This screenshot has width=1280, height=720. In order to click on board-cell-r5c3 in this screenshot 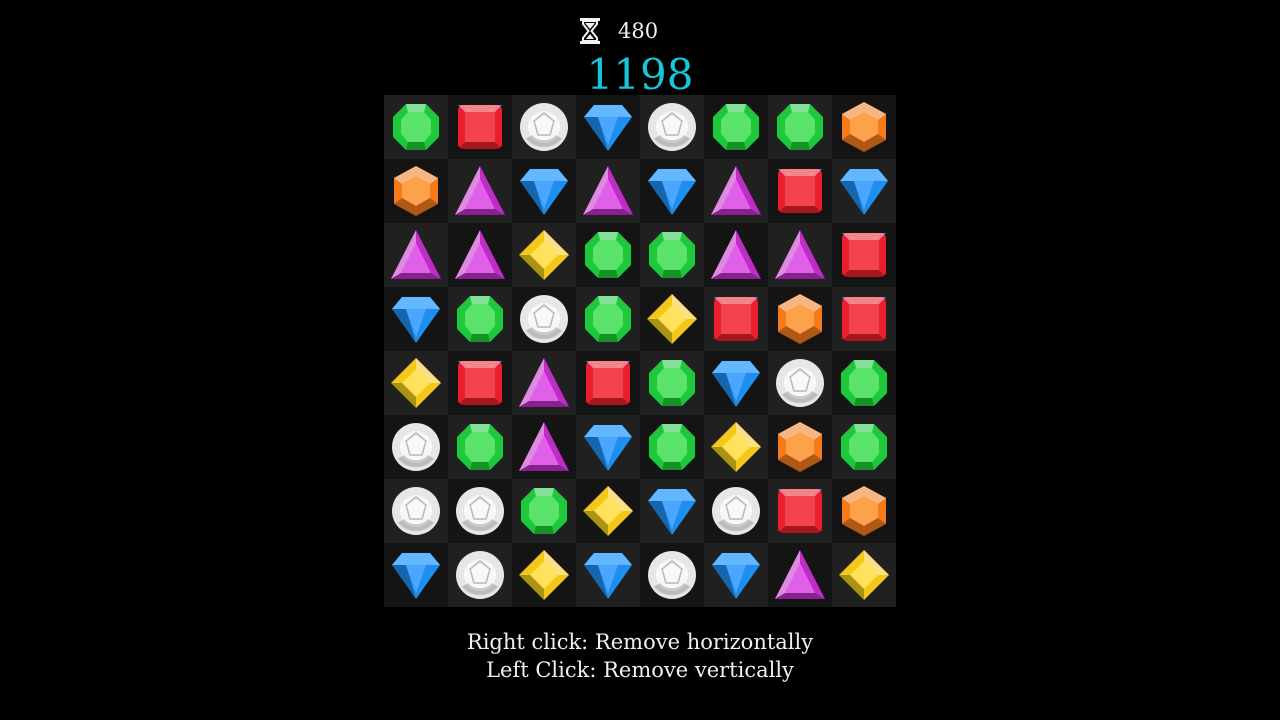, I will do `click(544, 383)`.